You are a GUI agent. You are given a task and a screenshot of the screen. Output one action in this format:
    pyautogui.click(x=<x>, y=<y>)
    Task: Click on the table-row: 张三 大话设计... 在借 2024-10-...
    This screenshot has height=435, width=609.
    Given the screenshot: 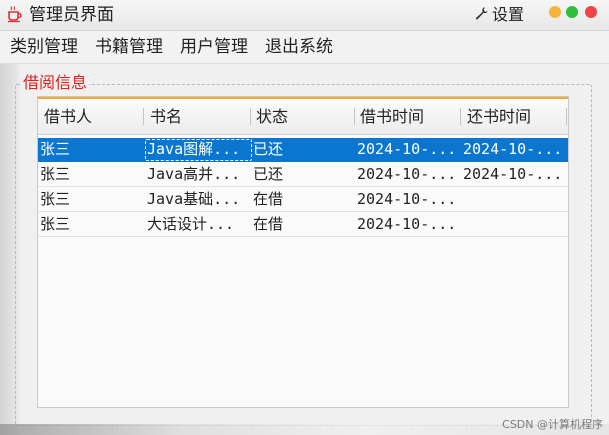 What is the action you would take?
    pyautogui.click(x=303, y=225)
    